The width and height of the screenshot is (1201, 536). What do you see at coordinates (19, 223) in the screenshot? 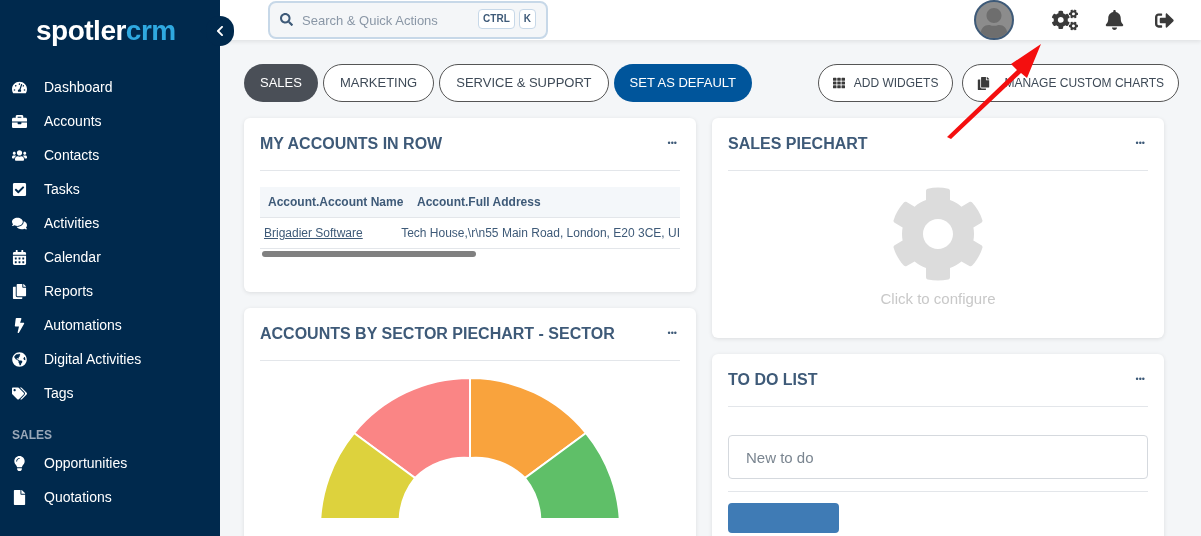
I see `chat-bubbles-icon` at bounding box center [19, 223].